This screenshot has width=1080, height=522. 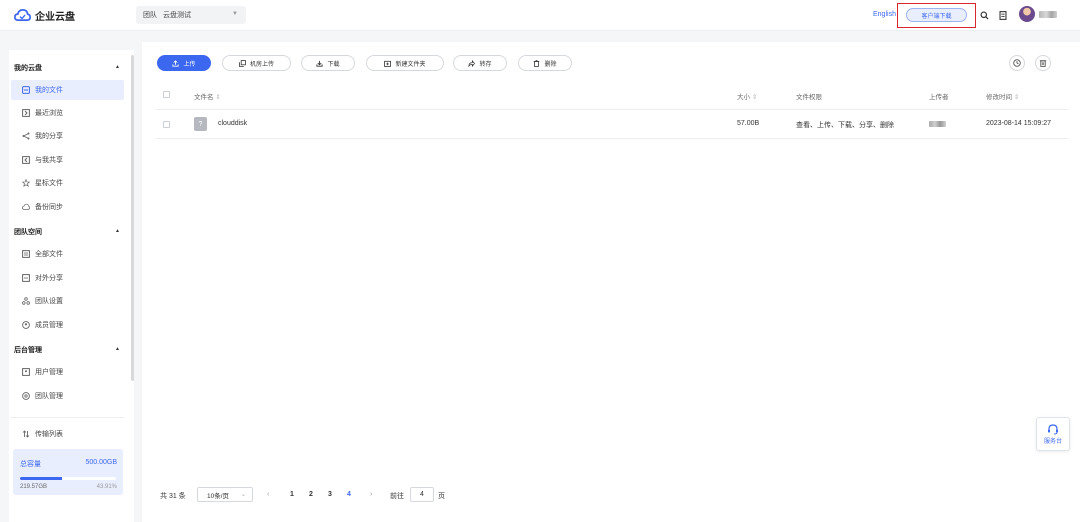 I want to click on new-folder-button: 新建文件夹, so click(x=405, y=63).